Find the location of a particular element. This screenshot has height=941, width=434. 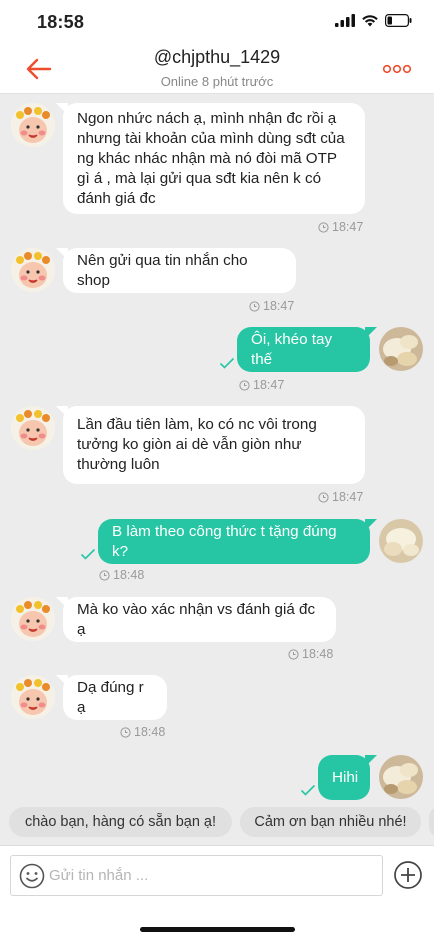

emoji-icon is located at coordinates (32, 876).